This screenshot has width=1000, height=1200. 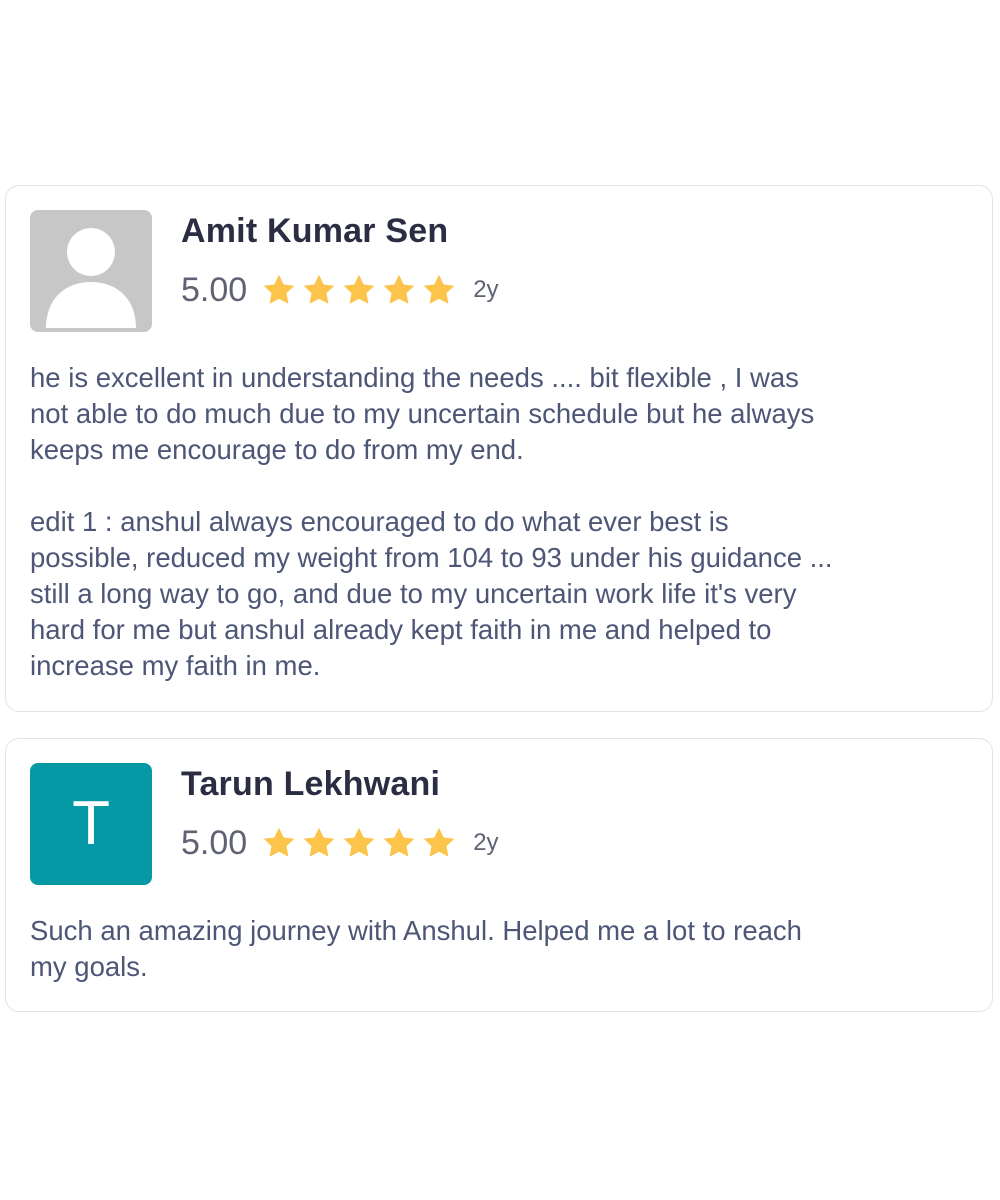 What do you see at coordinates (315, 231) in the screenshot?
I see `reviewer-name: Amit Kumar Sen` at bounding box center [315, 231].